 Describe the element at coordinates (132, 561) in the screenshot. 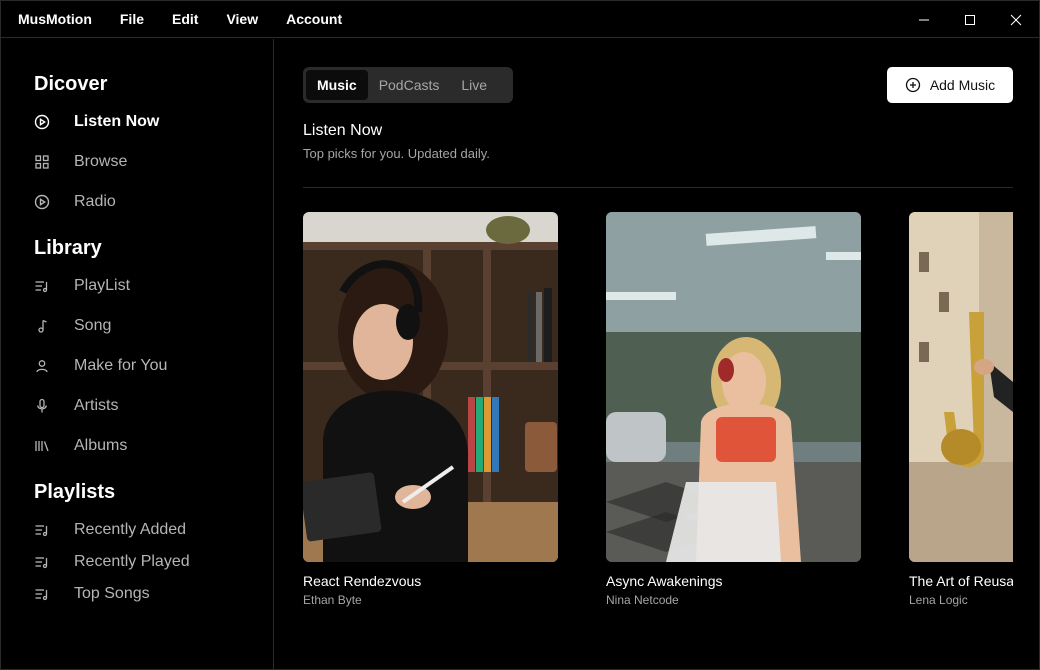

I see `sidebar-item-label: Recently Played` at that location.